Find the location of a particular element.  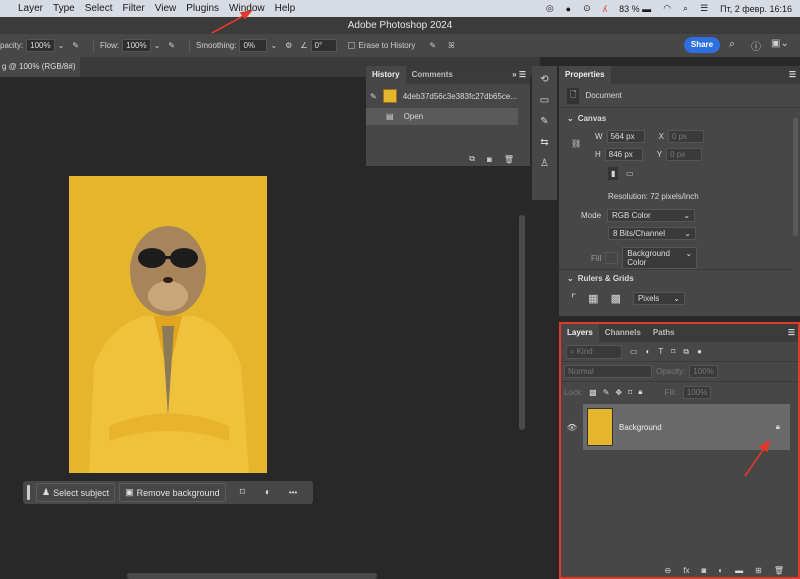

transform-icon: ⌑ is located at coordinates (242, 492).